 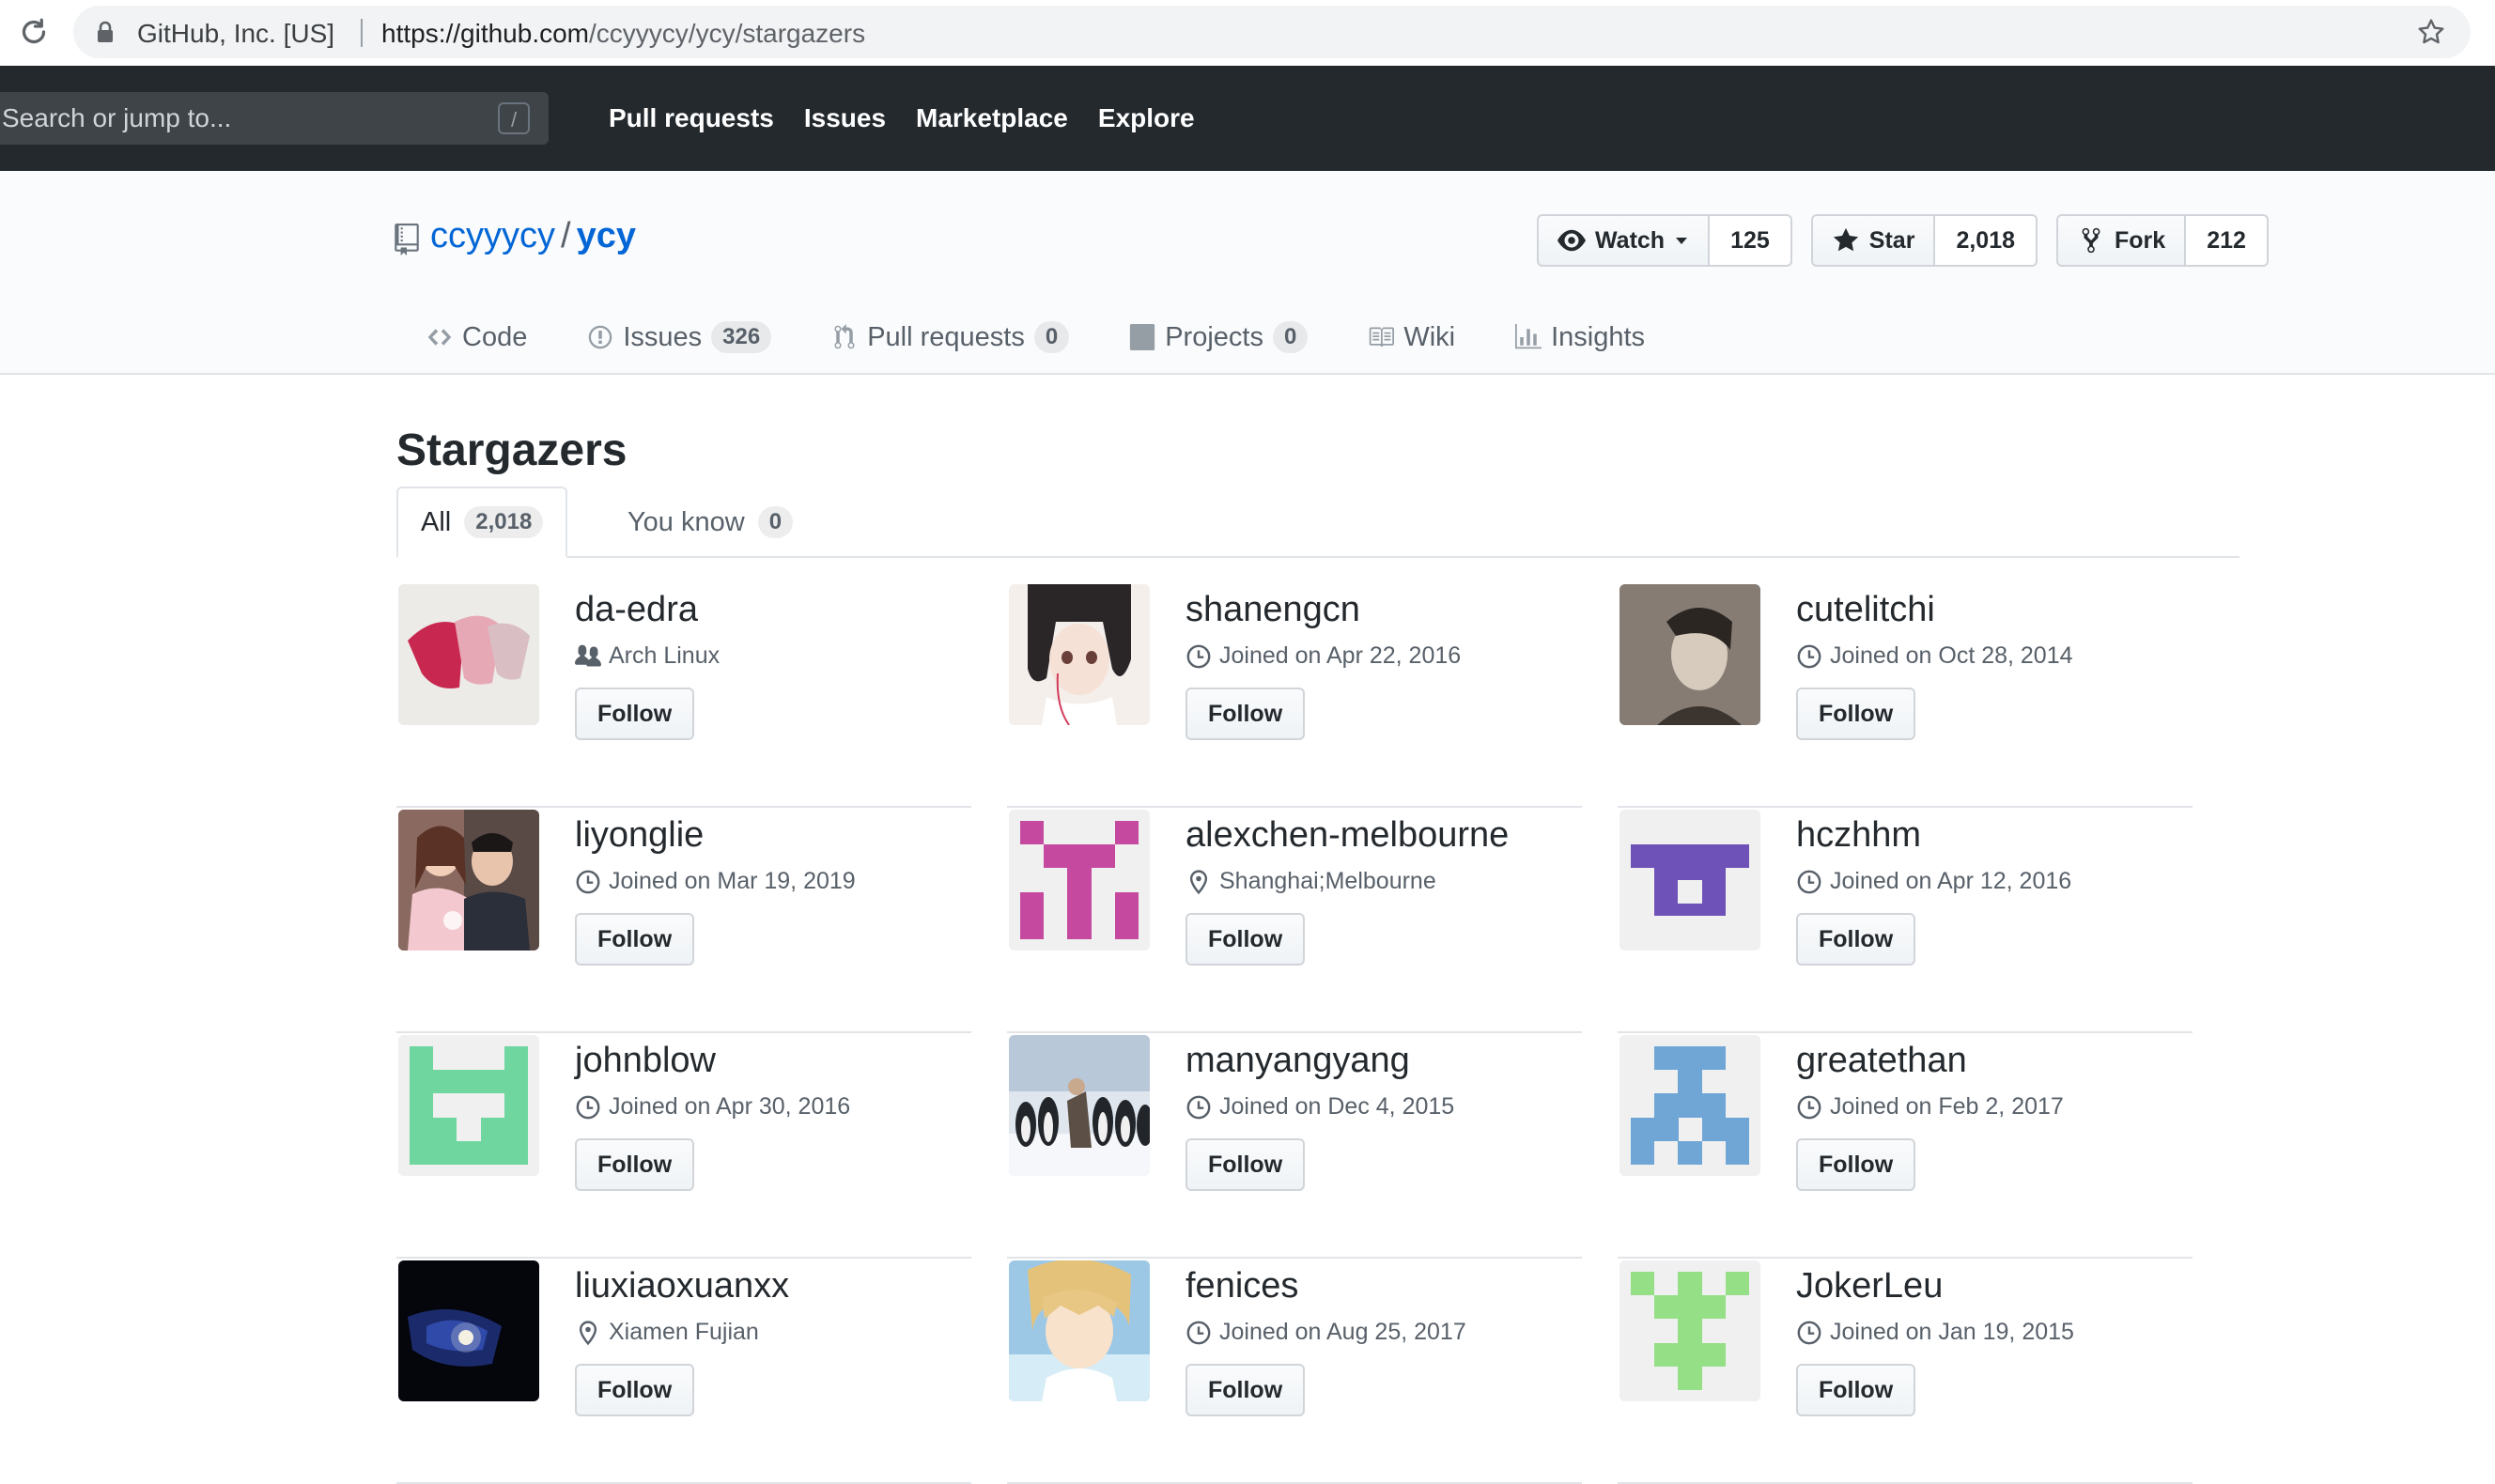 I want to click on stargazer-name-link: JokerLeu, so click(x=1869, y=1286).